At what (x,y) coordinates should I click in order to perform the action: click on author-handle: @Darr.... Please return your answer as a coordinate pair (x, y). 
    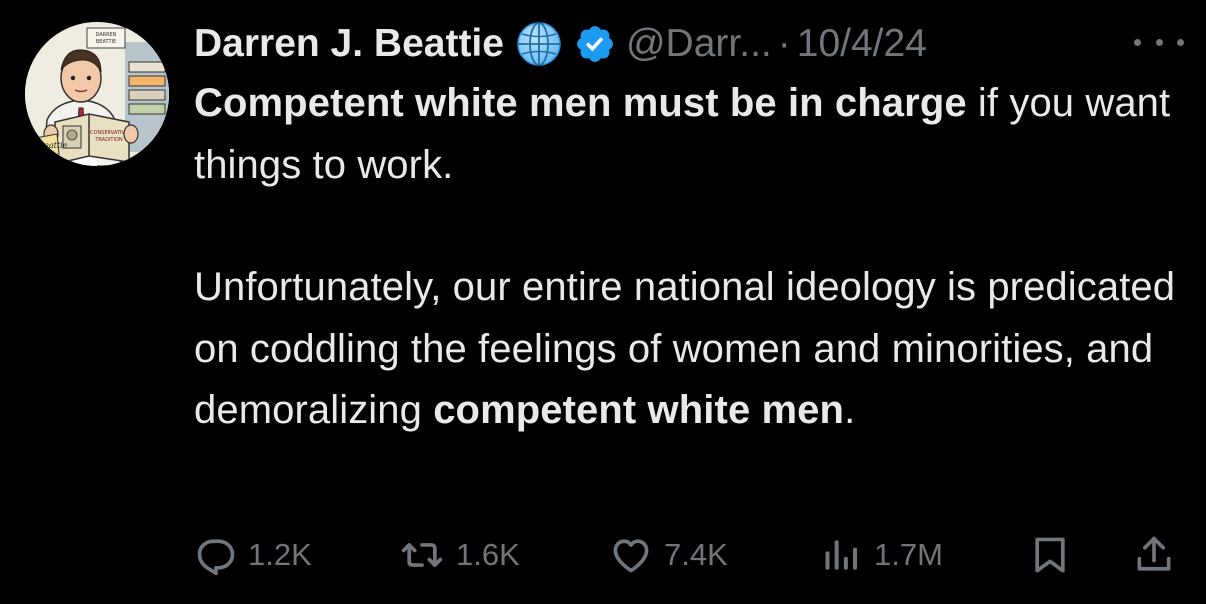
    Looking at the image, I should click on (699, 44).